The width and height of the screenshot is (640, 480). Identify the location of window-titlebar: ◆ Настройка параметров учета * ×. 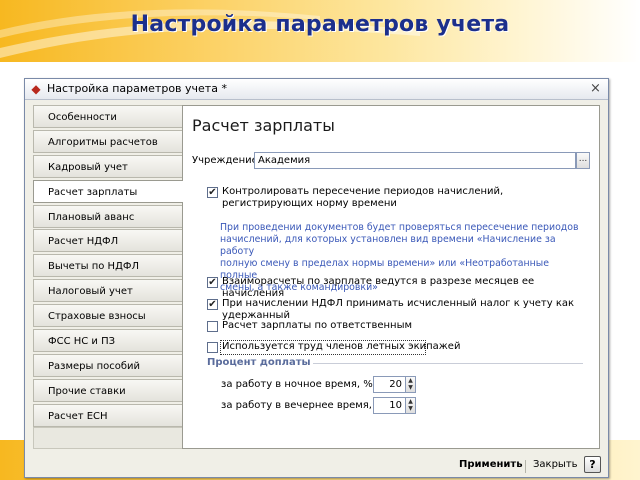
(316, 89).